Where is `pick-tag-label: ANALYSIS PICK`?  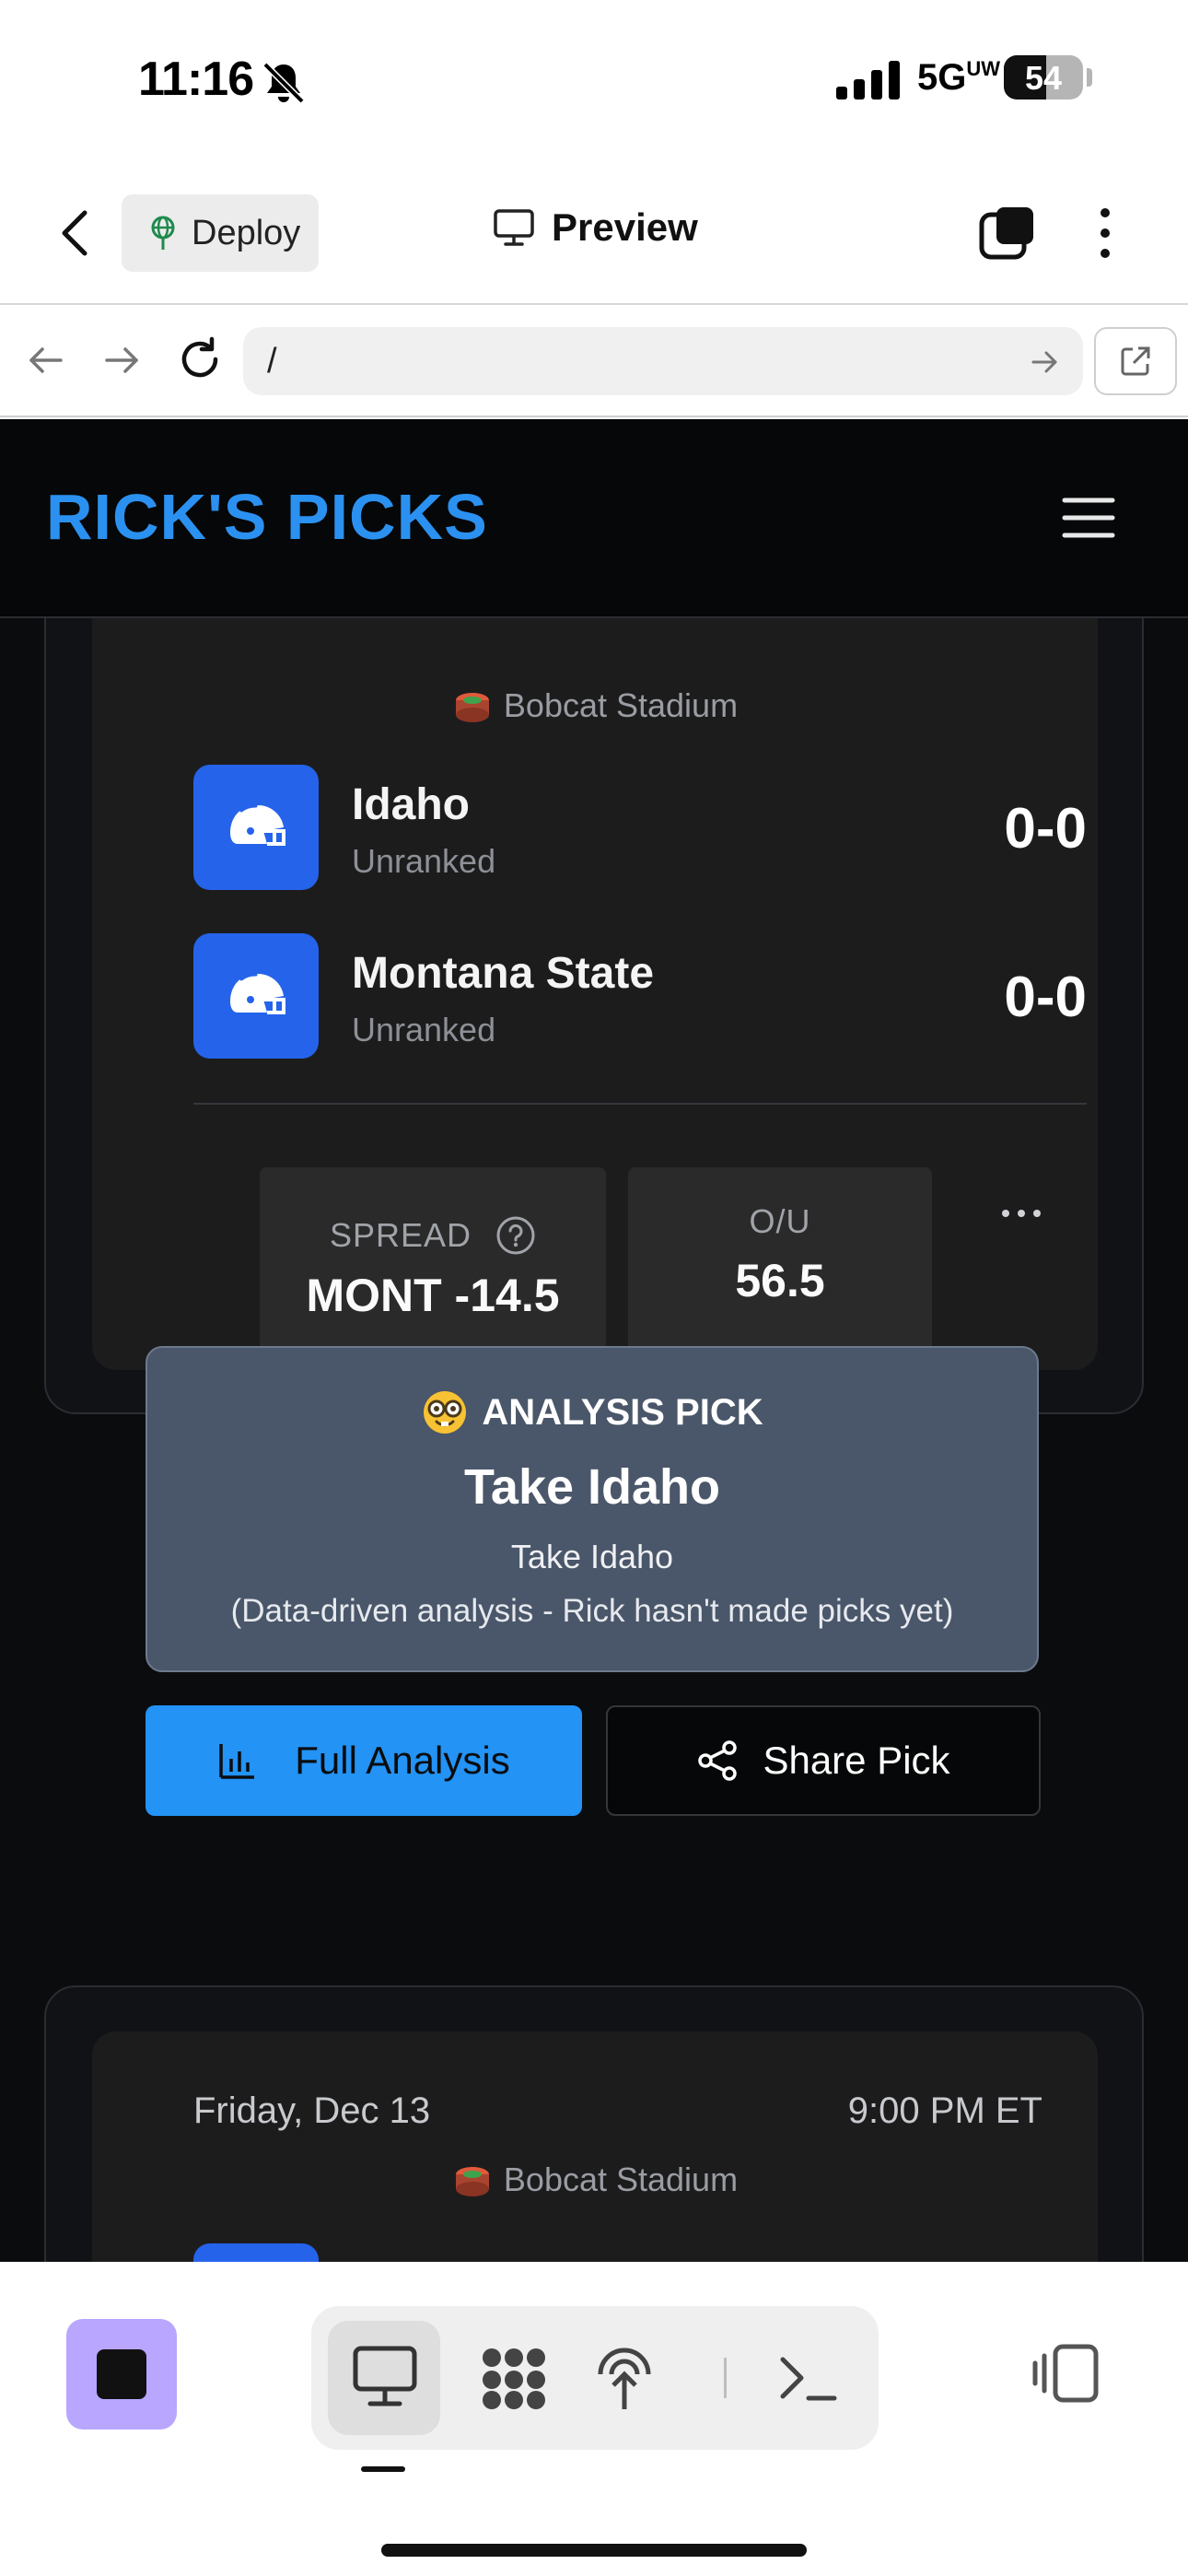 pick-tag-label: ANALYSIS PICK is located at coordinates (622, 1412).